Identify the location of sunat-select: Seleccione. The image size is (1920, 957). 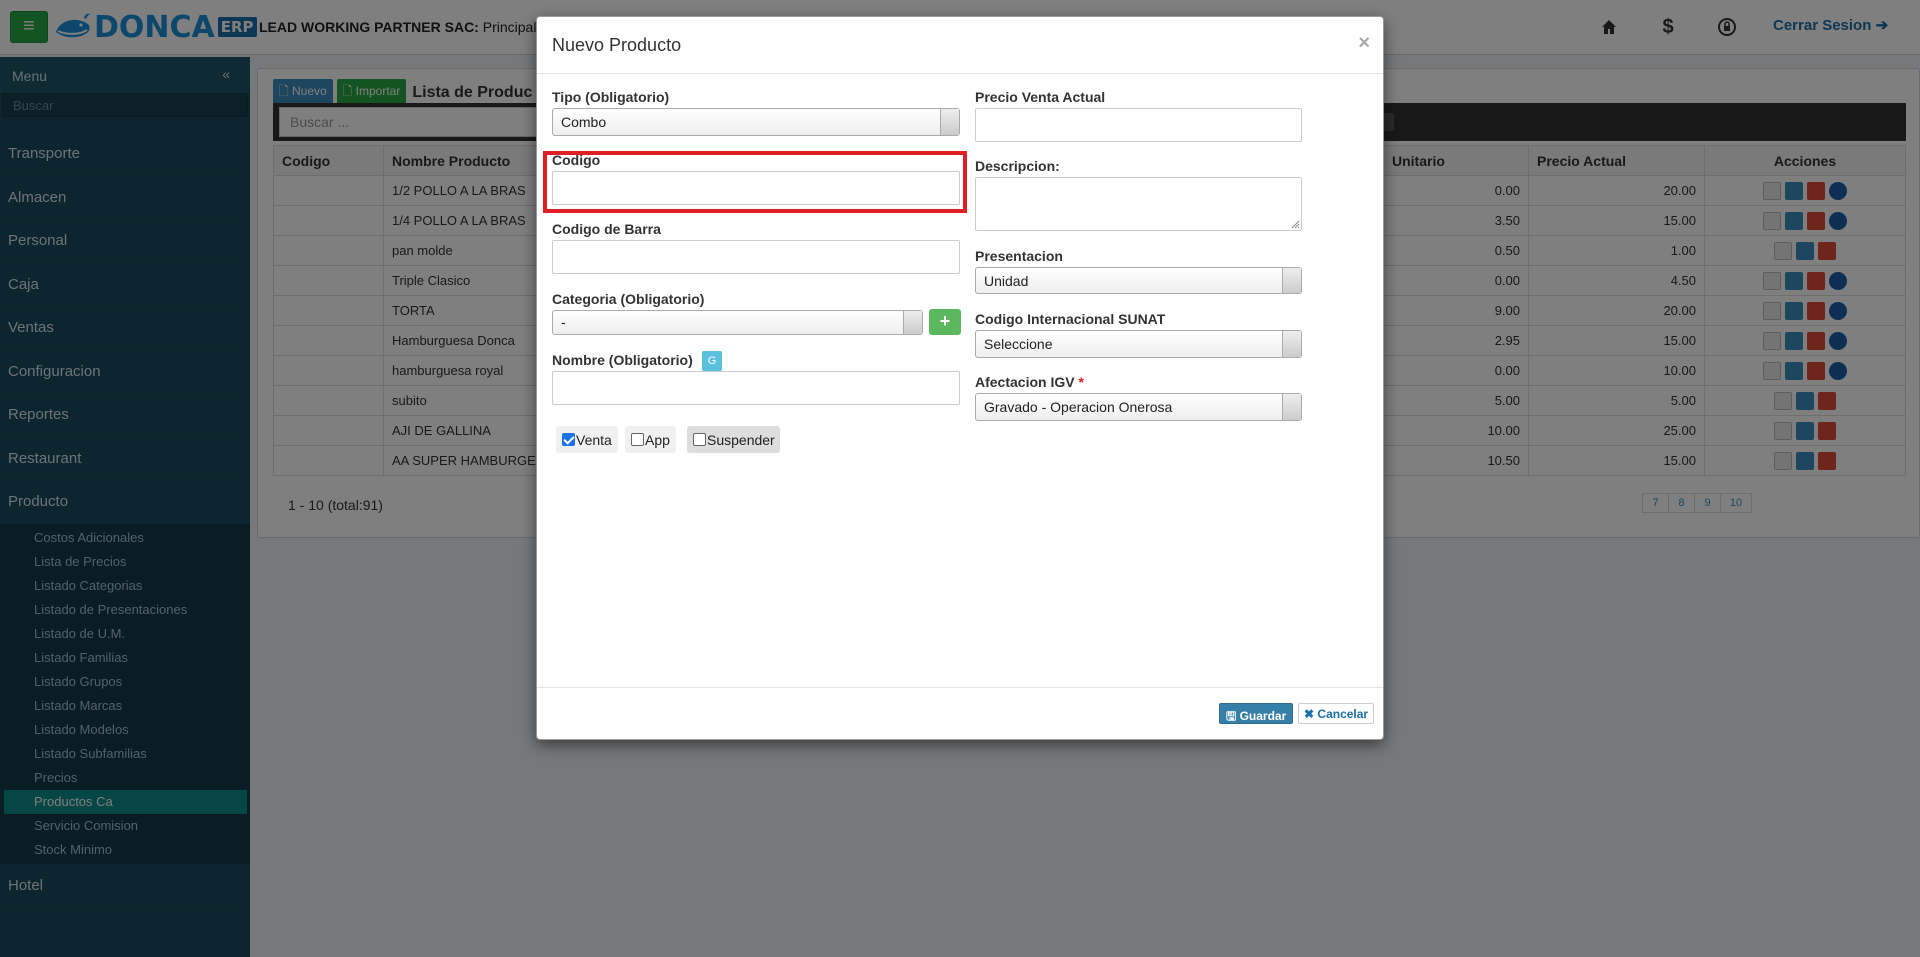
(1138, 344).